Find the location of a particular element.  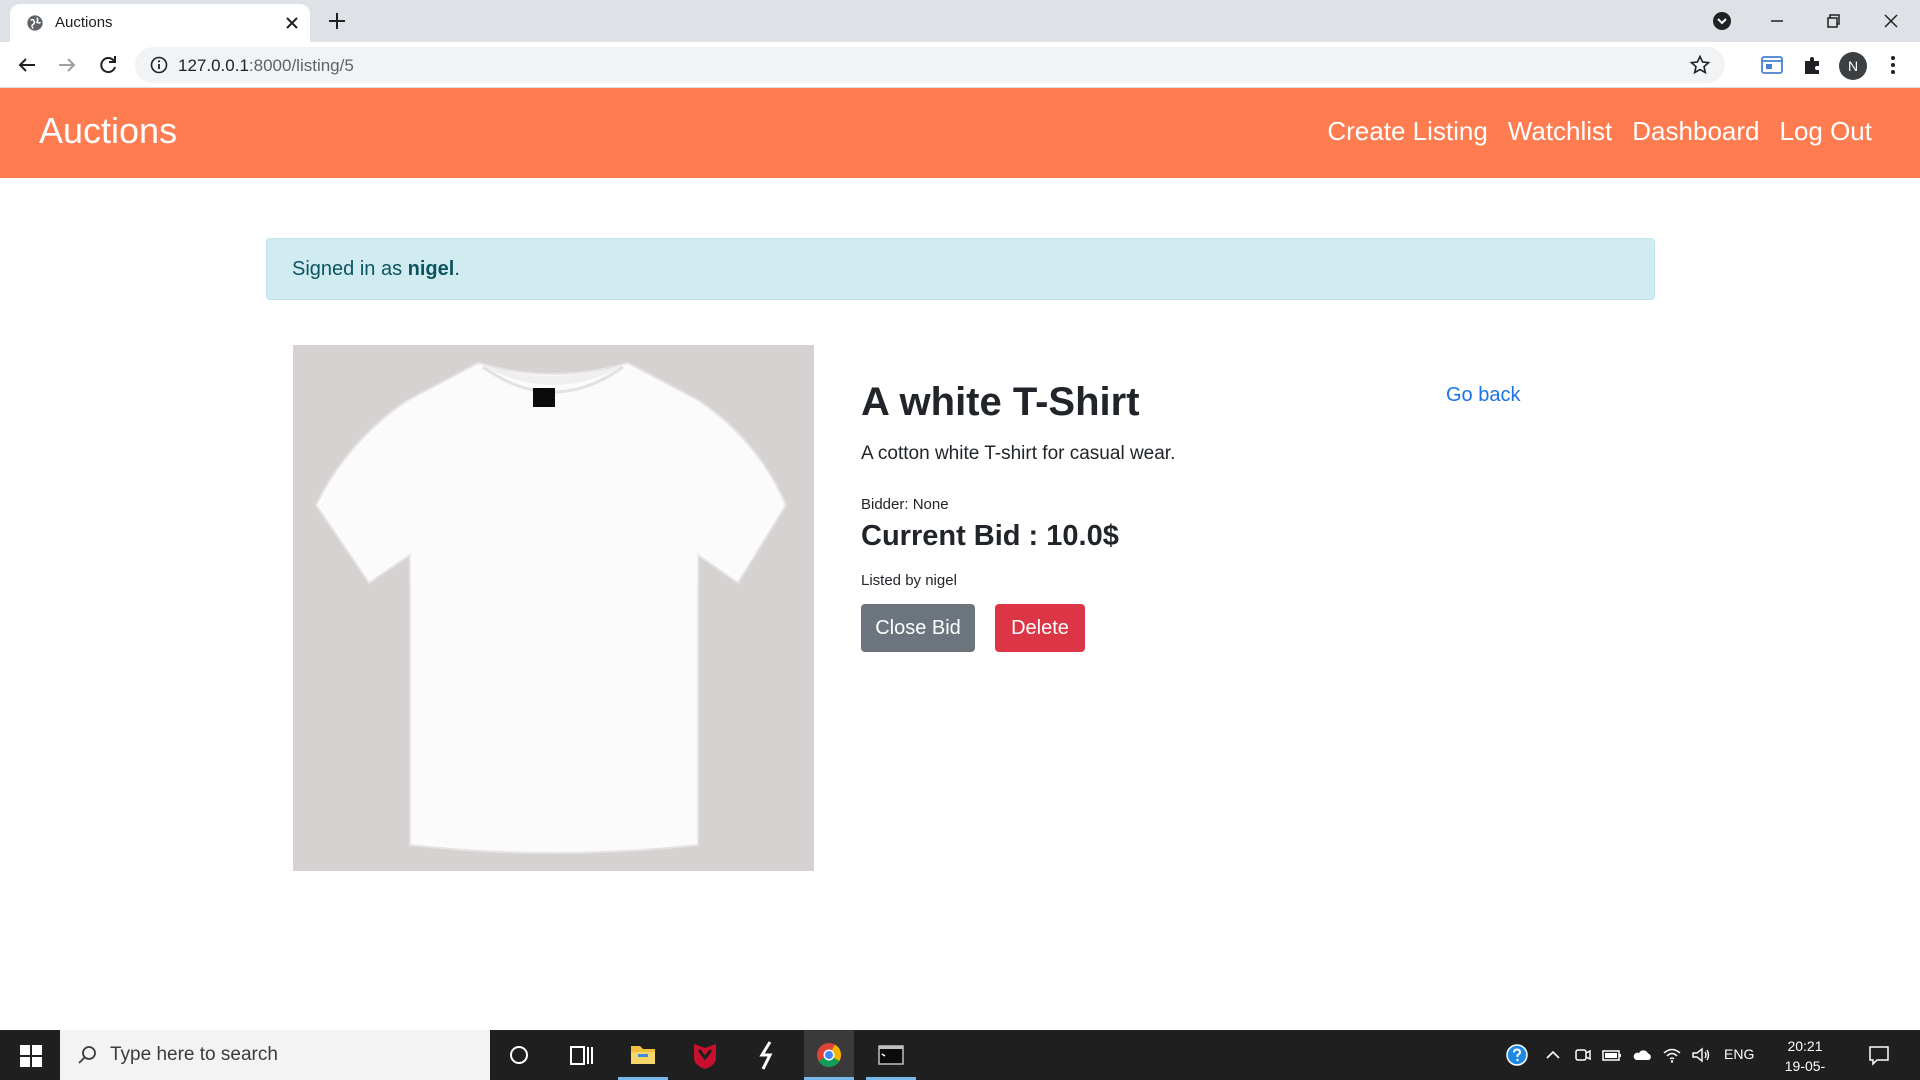

new-tab-plus-icon is located at coordinates (337, 21).